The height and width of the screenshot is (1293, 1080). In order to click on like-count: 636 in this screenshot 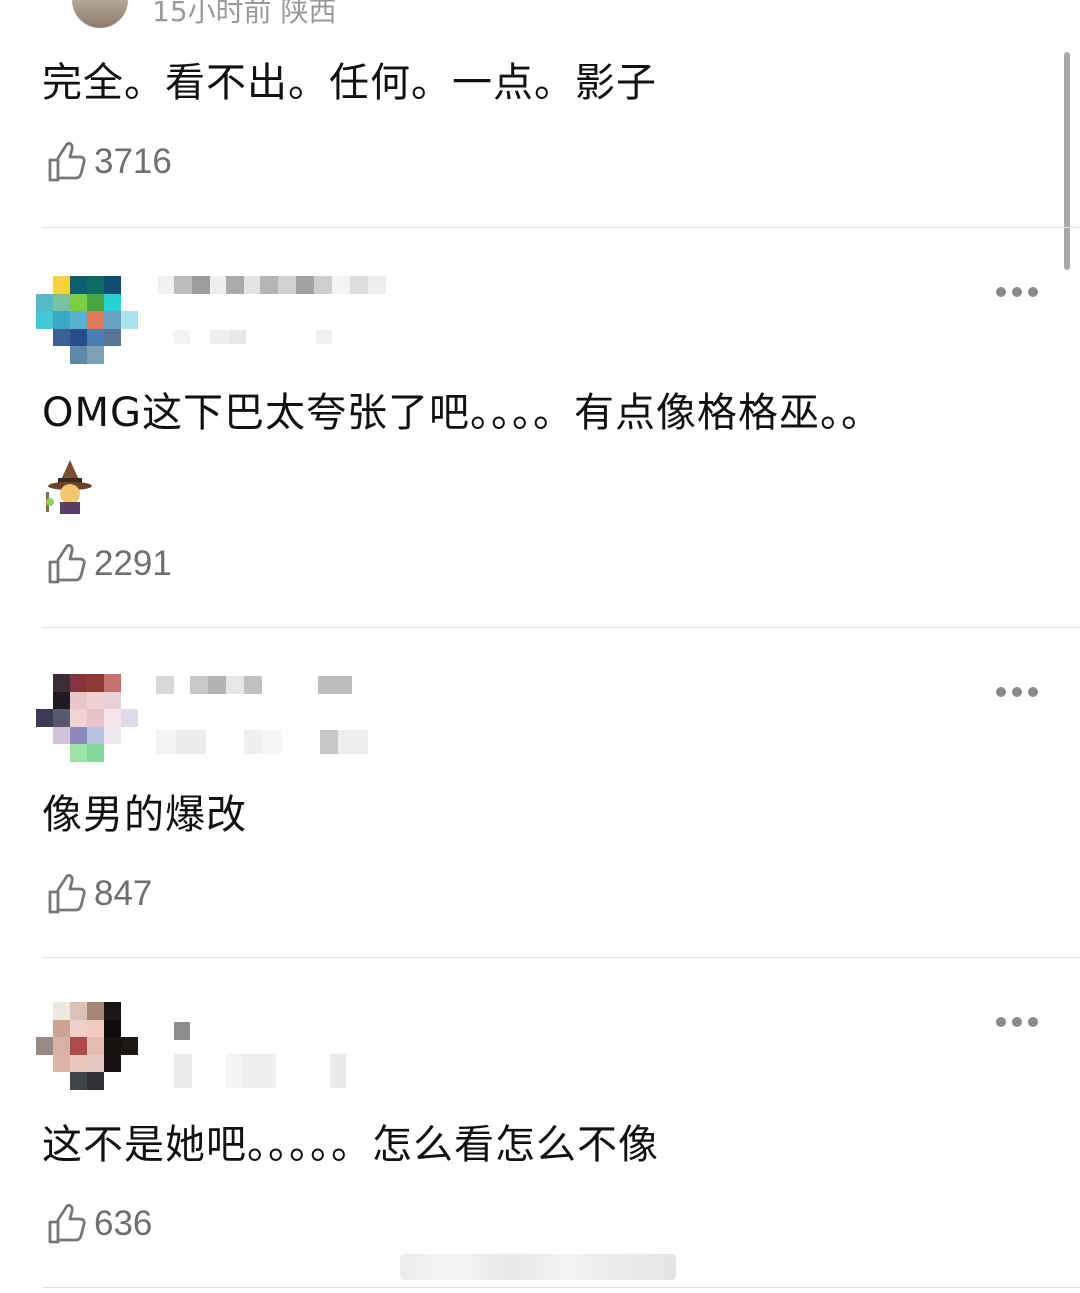, I will do `click(123, 1223)`.